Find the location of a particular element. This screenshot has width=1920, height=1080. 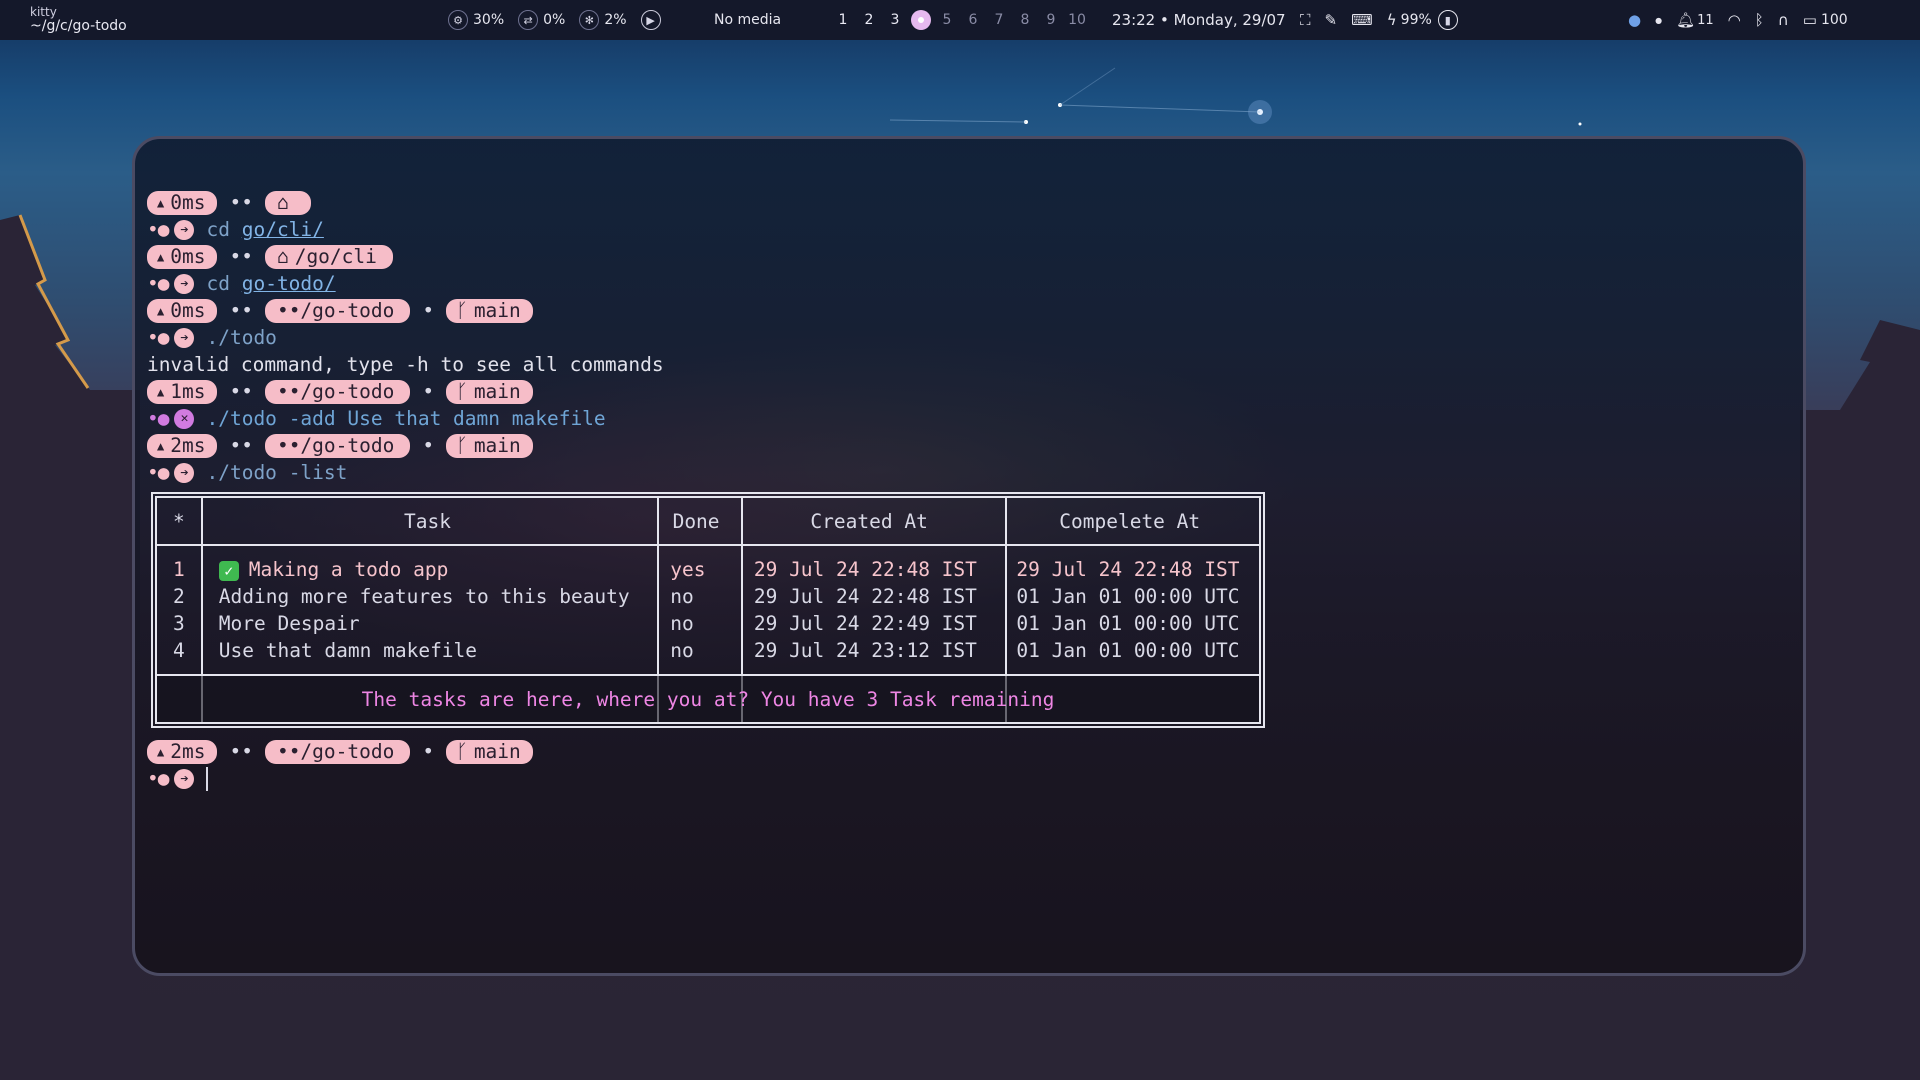

cpu-icon: ⚙ is located at coordinates (458, 20).